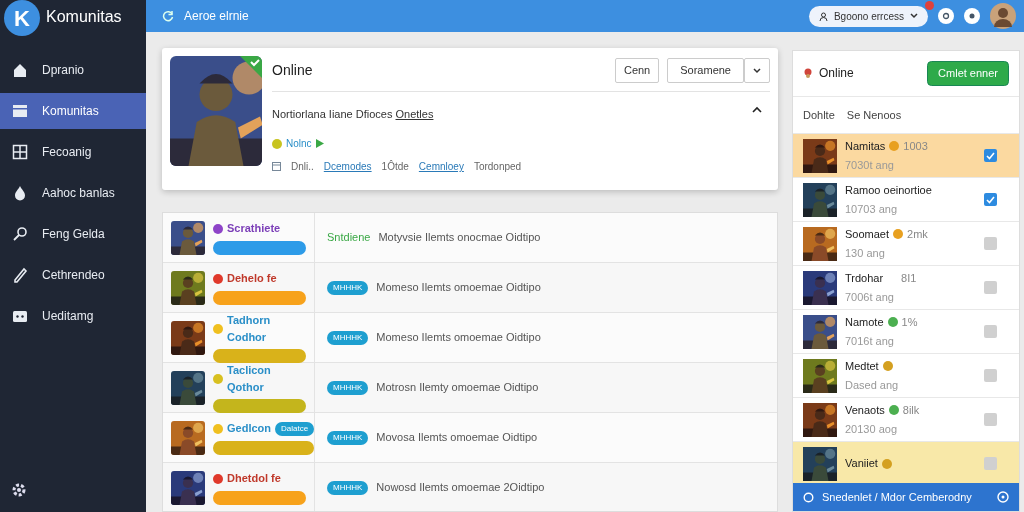 This screenshot has width=1024, height=512. I want to click on item-title: Dehelo fe, so click(252, 279).